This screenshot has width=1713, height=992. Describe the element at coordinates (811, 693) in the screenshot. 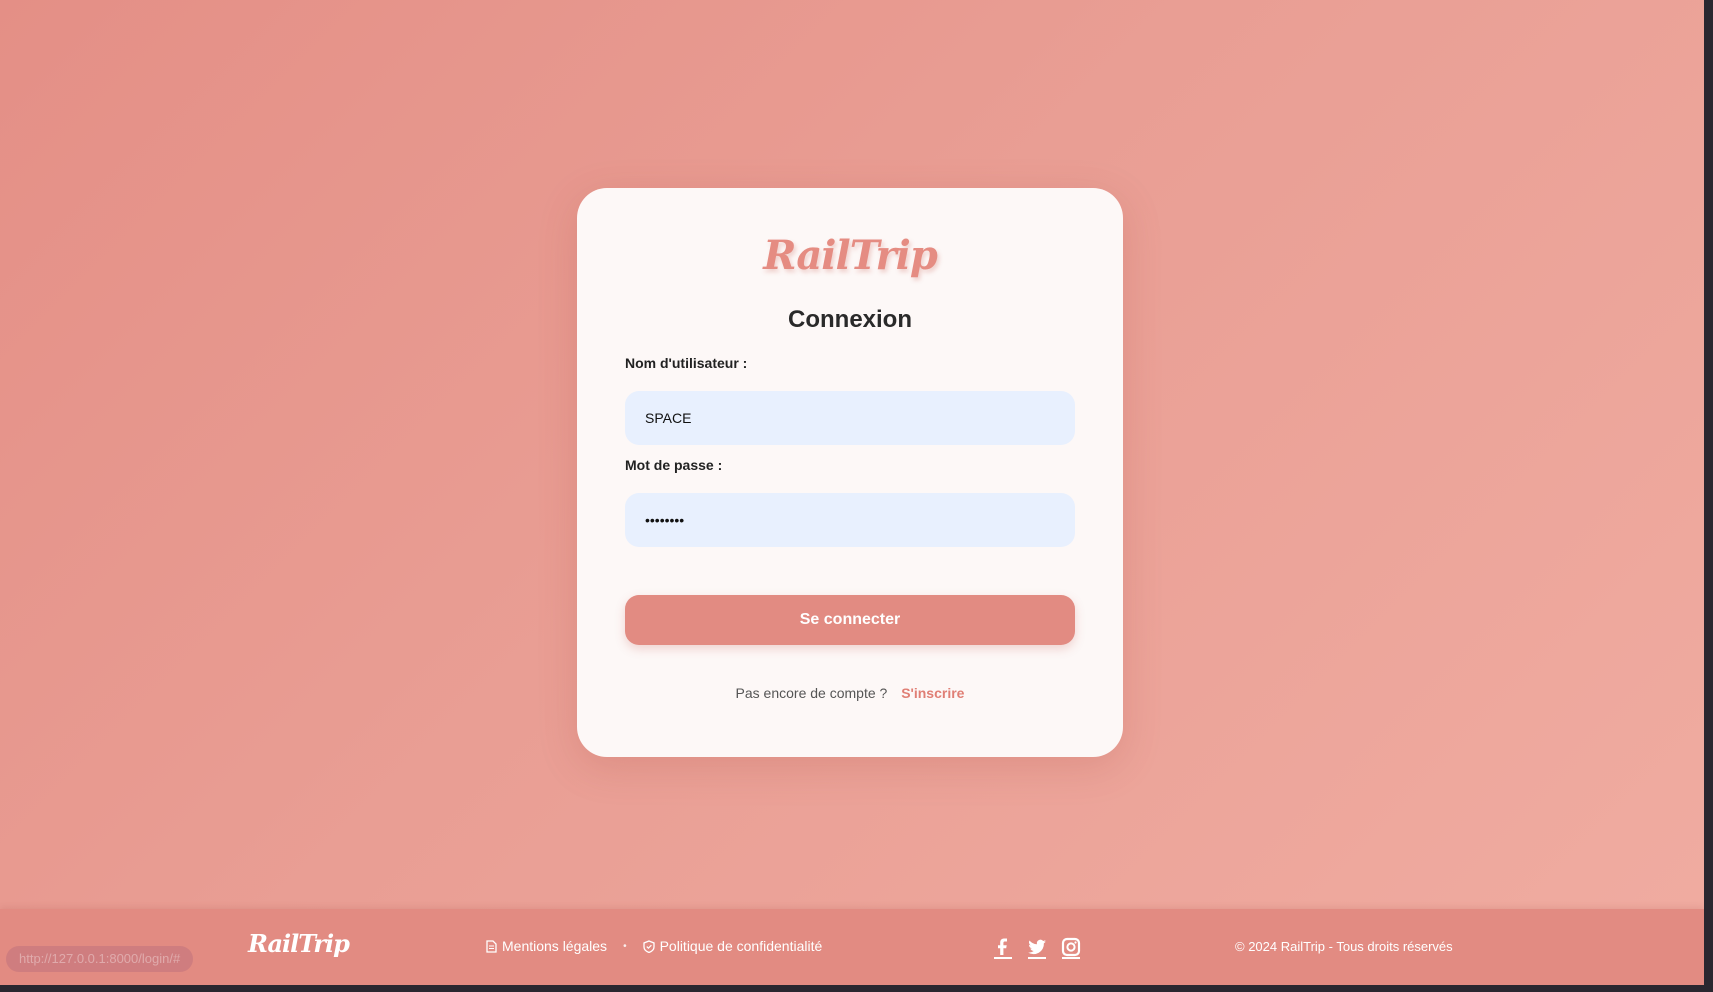

I see `signup-prompt: Pas encore de compte ?` at that location.